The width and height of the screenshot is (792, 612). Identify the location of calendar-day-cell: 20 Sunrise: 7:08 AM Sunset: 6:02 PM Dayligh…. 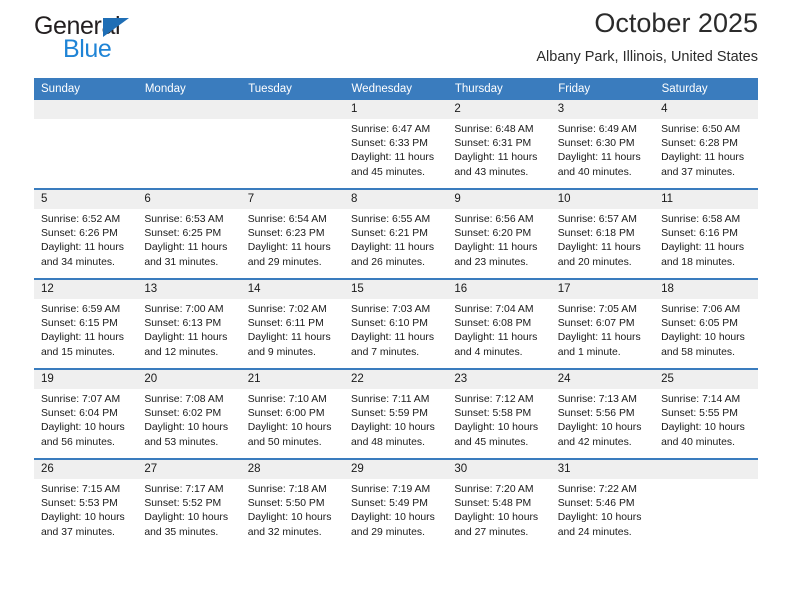
(189, 413).